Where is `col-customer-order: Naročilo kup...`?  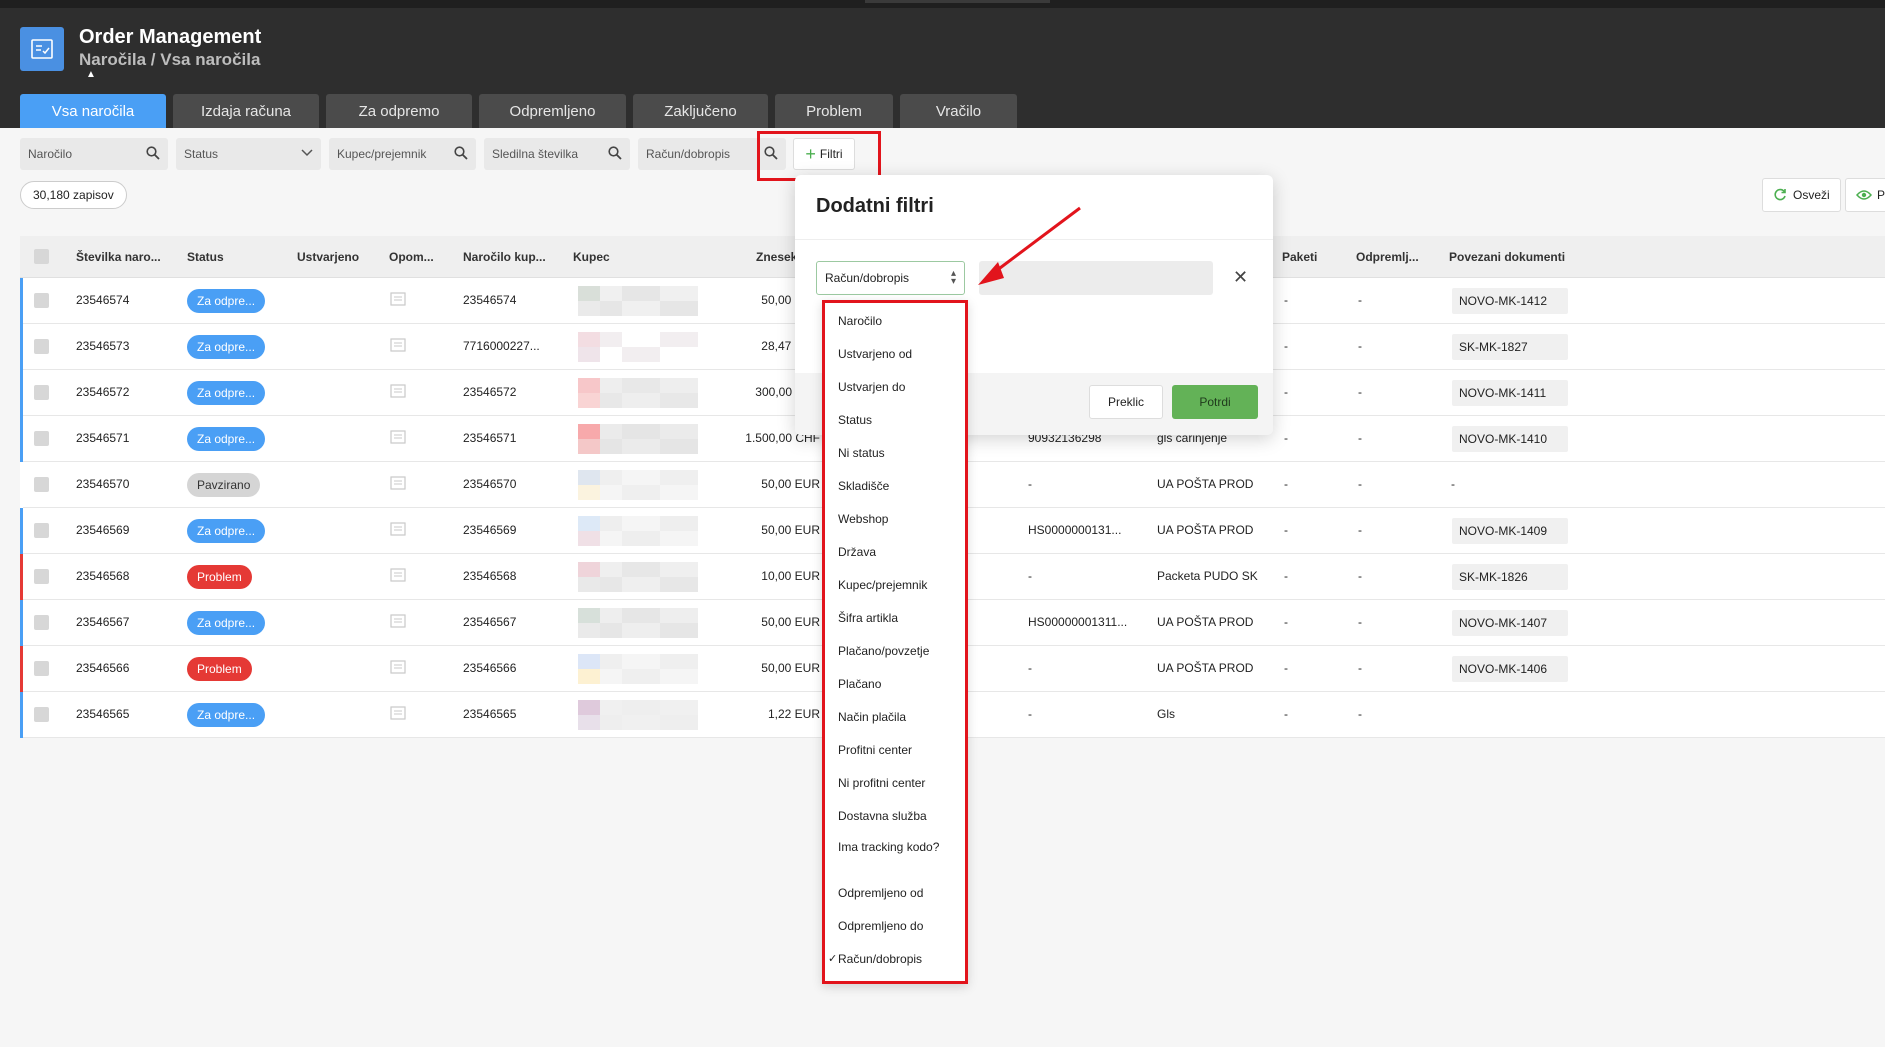 col-customer-order: Naročilo kup... is located at coordinates (504, 257).